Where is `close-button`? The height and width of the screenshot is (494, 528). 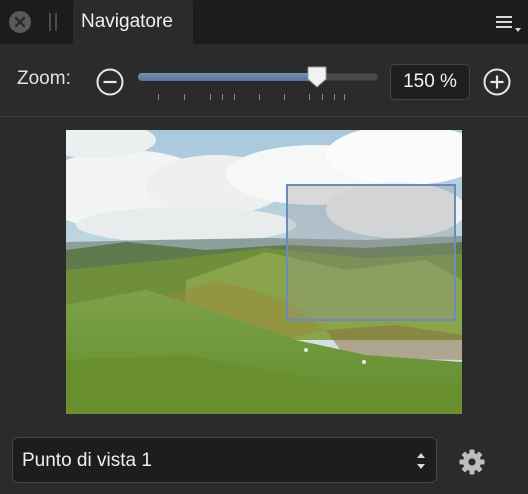 close-button is located at coordinates (20, 22).